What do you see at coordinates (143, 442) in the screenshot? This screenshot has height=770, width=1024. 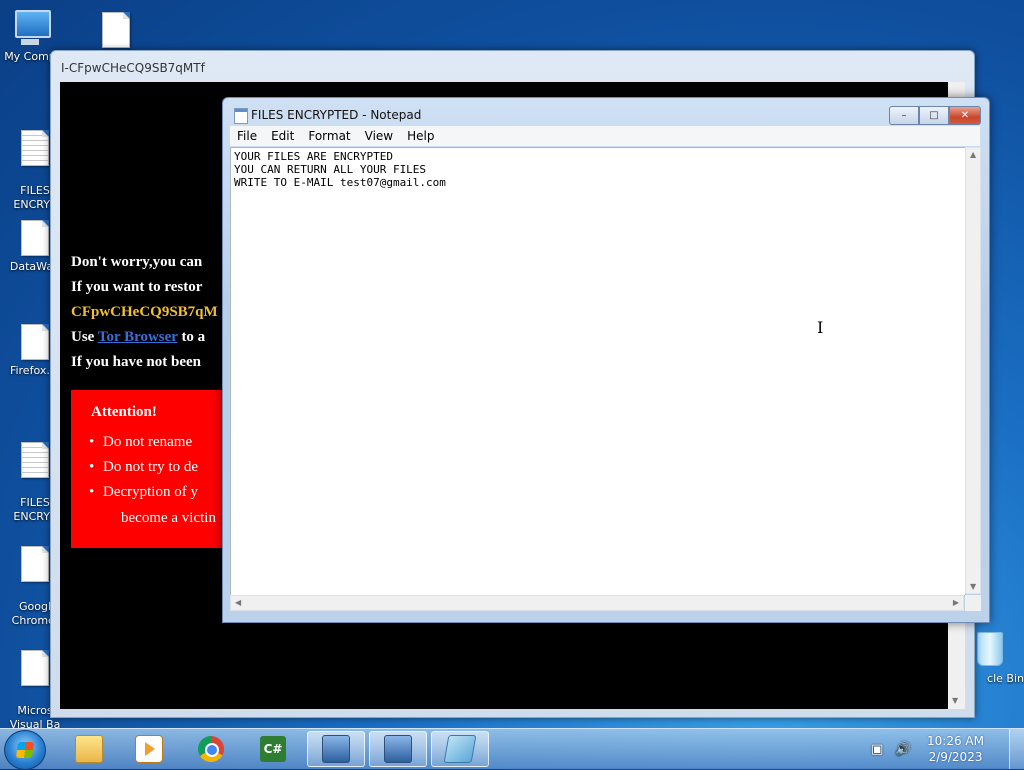 I see `attention-item: Do not rename` at bounding box center [143, 442].